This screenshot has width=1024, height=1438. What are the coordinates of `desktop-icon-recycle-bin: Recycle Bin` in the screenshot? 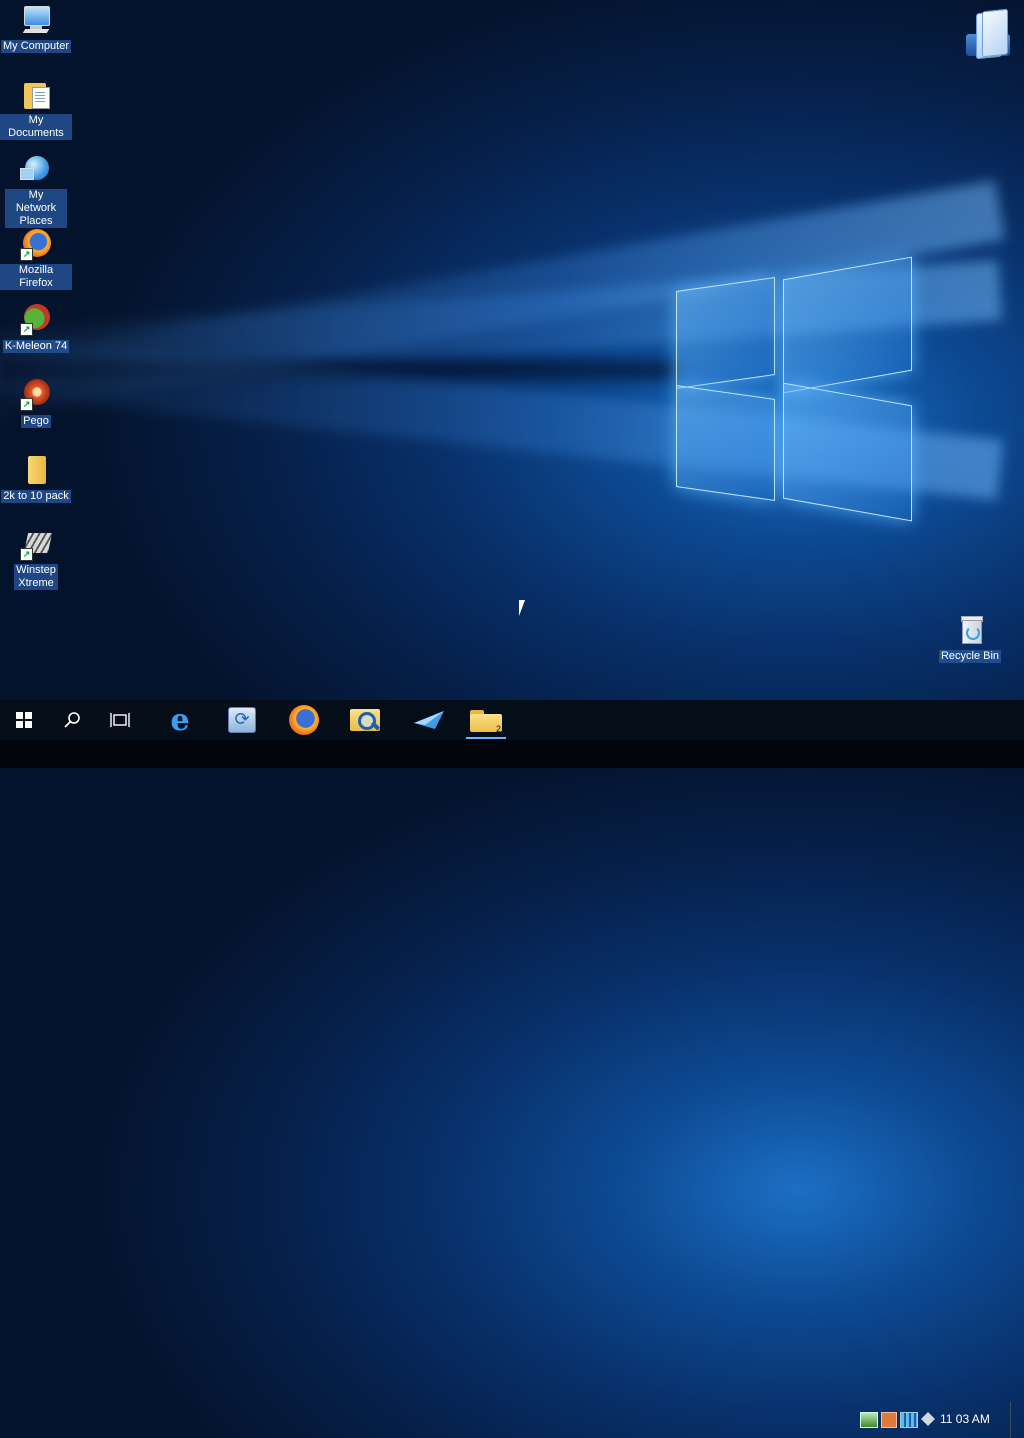 It's located at (970, 639).